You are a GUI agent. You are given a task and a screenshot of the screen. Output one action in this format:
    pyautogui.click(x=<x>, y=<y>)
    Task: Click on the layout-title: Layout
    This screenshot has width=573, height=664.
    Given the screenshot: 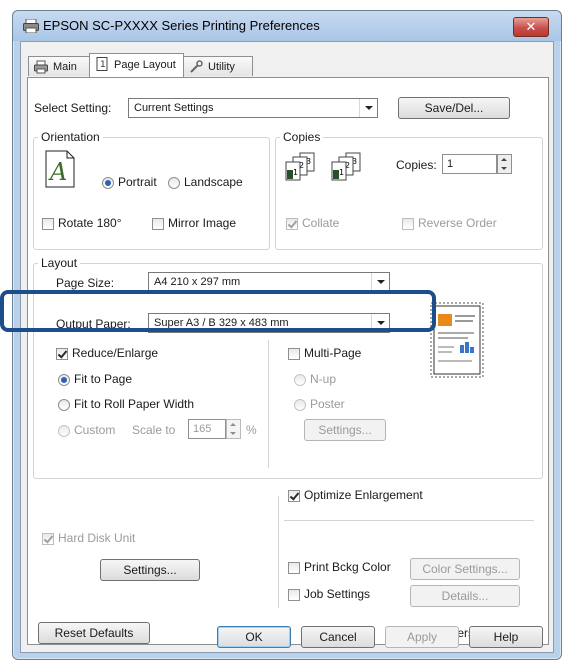 What is the action you would take?
    pyautogui.click(x=59, y=263)
    